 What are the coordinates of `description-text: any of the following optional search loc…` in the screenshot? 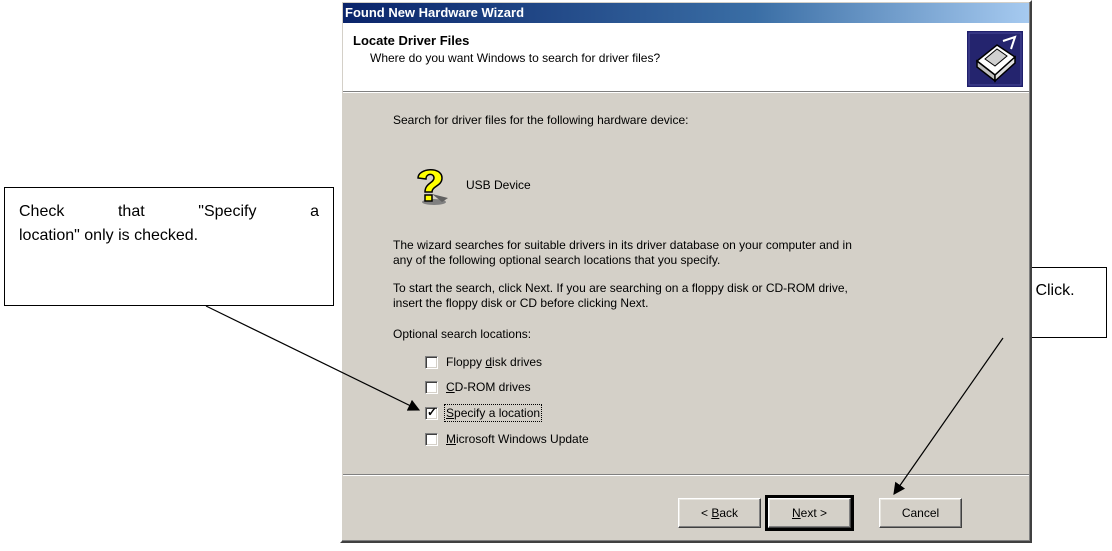 It's located at (557, 260).